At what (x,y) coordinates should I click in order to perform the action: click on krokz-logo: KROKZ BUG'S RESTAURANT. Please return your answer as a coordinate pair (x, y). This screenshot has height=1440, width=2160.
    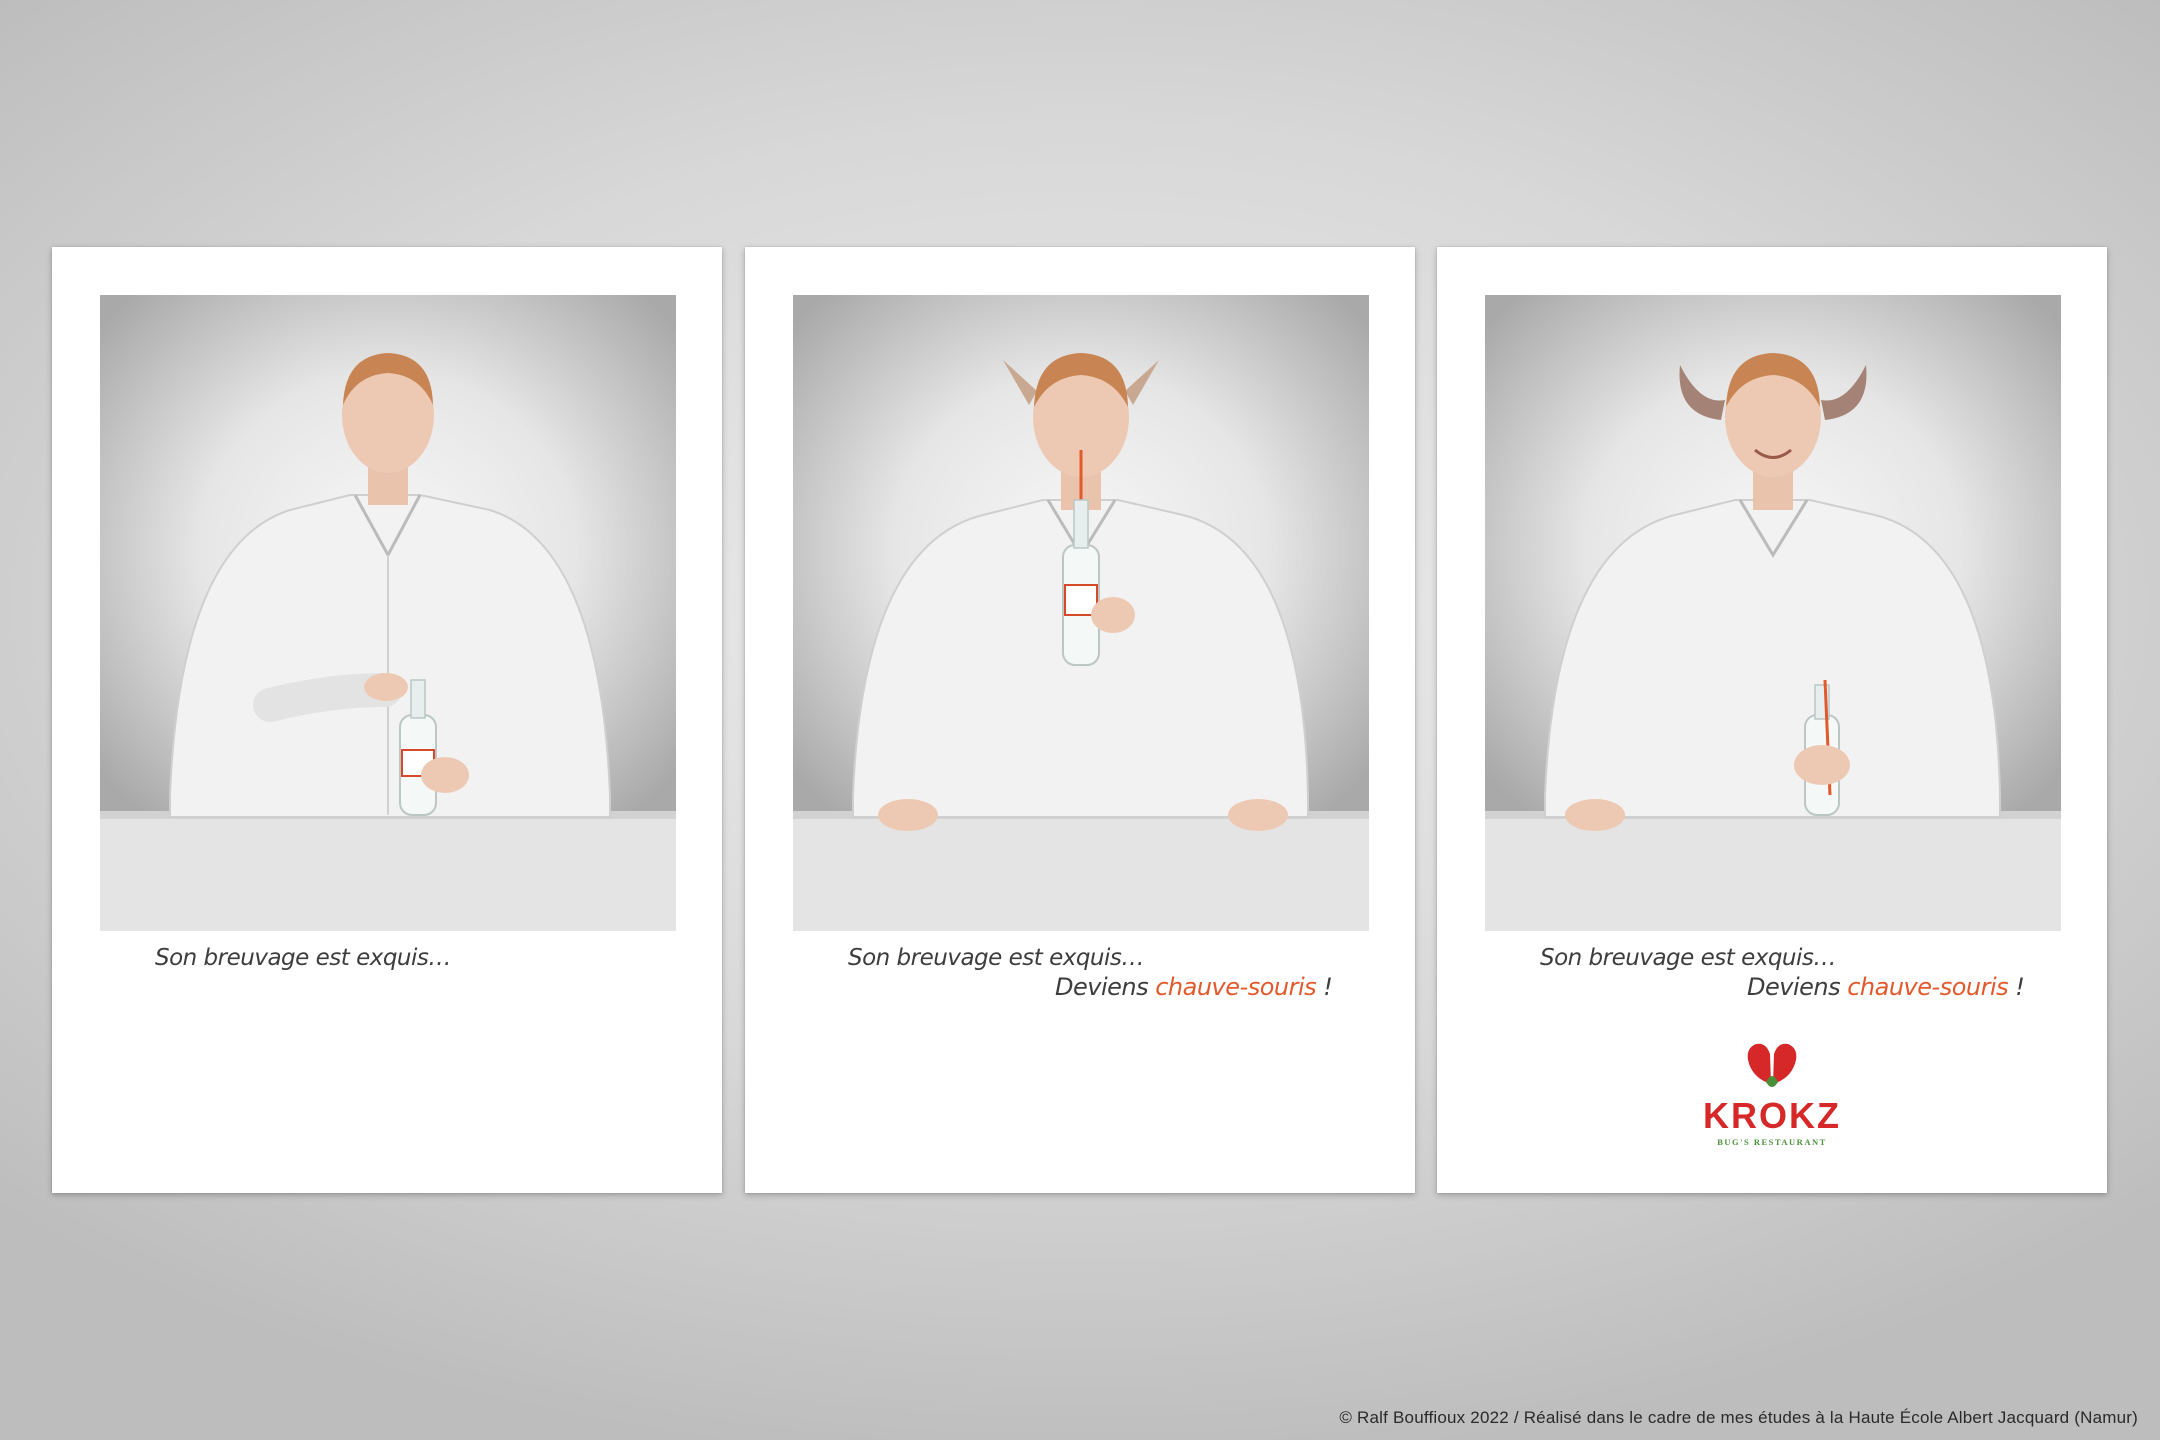
    Looking at the image, I should click on (1772, 1093).